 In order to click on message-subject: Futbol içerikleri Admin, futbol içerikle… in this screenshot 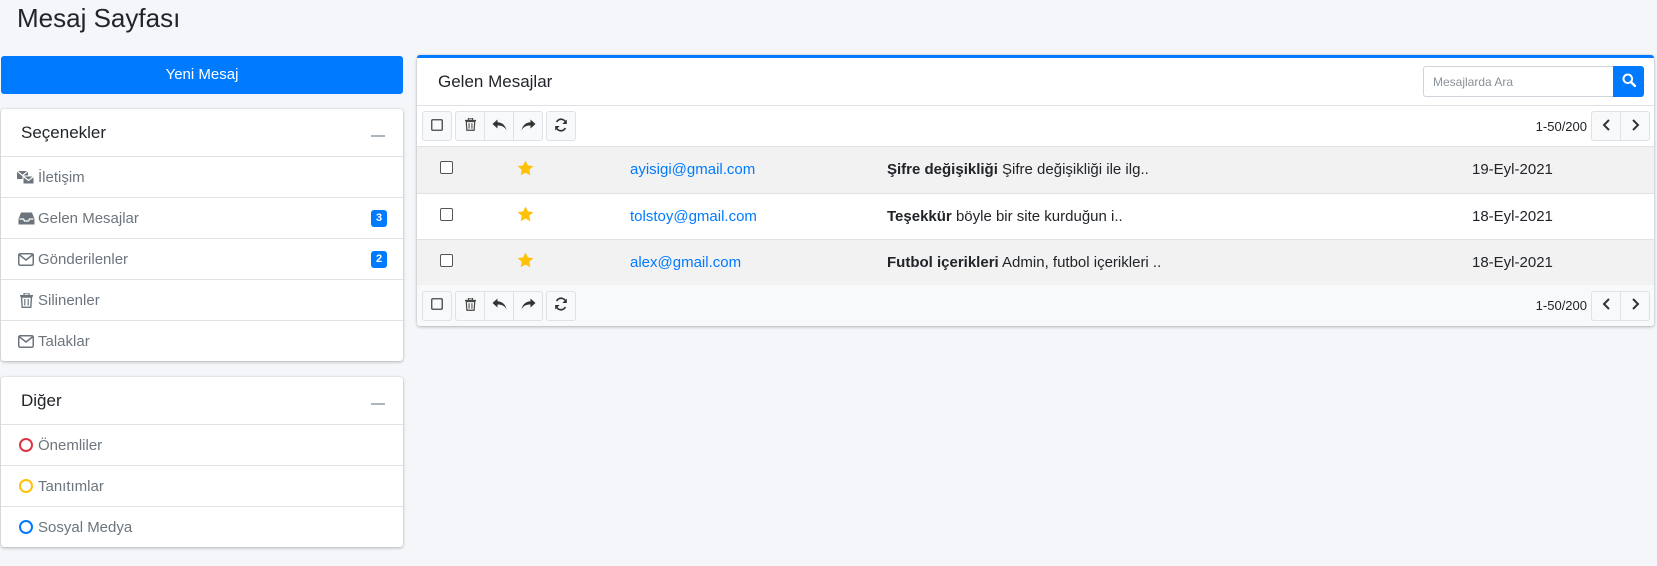, I will do `click(1176, 261)`.